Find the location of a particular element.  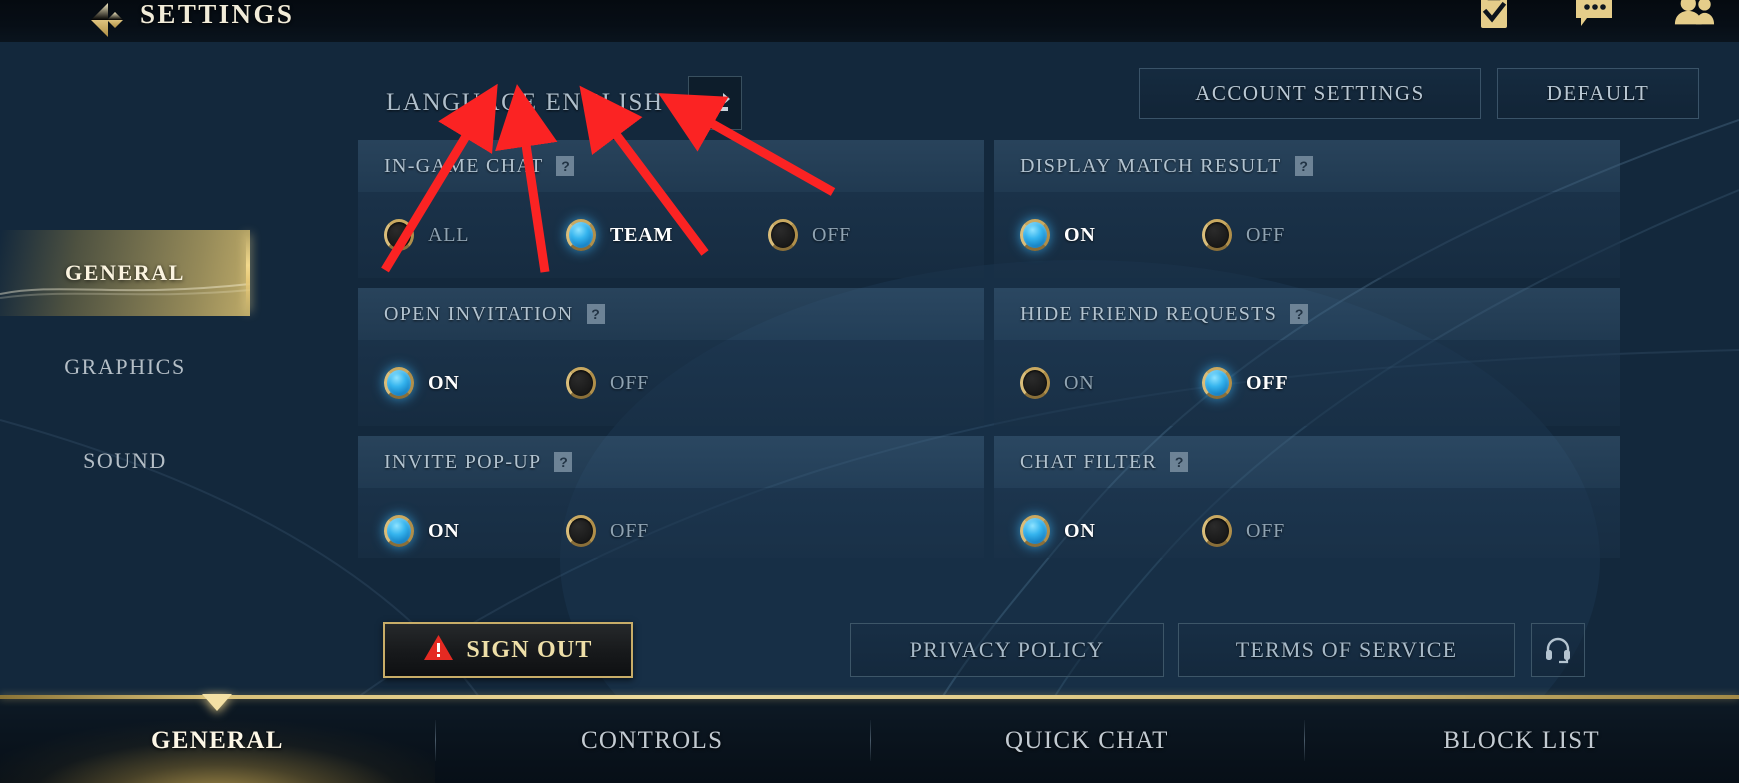

tab-controls: CONTROLS is located at coordinates (652, 740).